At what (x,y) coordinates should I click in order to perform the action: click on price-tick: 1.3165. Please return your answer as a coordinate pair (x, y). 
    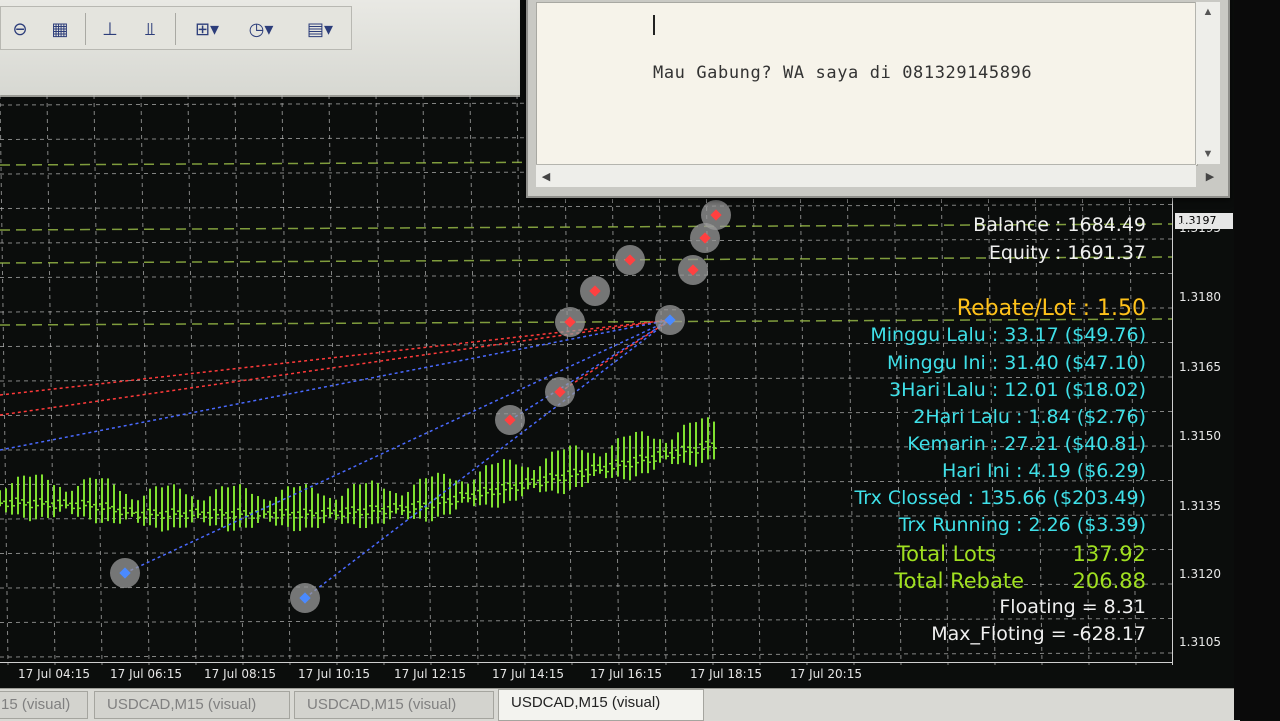
    Looking at the image, I should click on (1200, 367).